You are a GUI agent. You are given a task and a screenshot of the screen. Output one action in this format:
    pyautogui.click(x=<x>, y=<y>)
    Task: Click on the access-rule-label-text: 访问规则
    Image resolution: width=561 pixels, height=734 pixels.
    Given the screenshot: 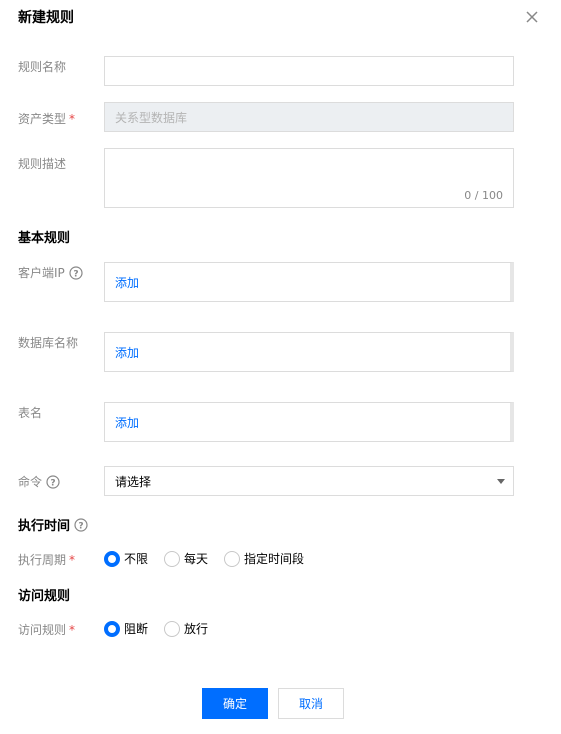 What is the action you would take?
    pyautogui.click(x=42, y=630)
    